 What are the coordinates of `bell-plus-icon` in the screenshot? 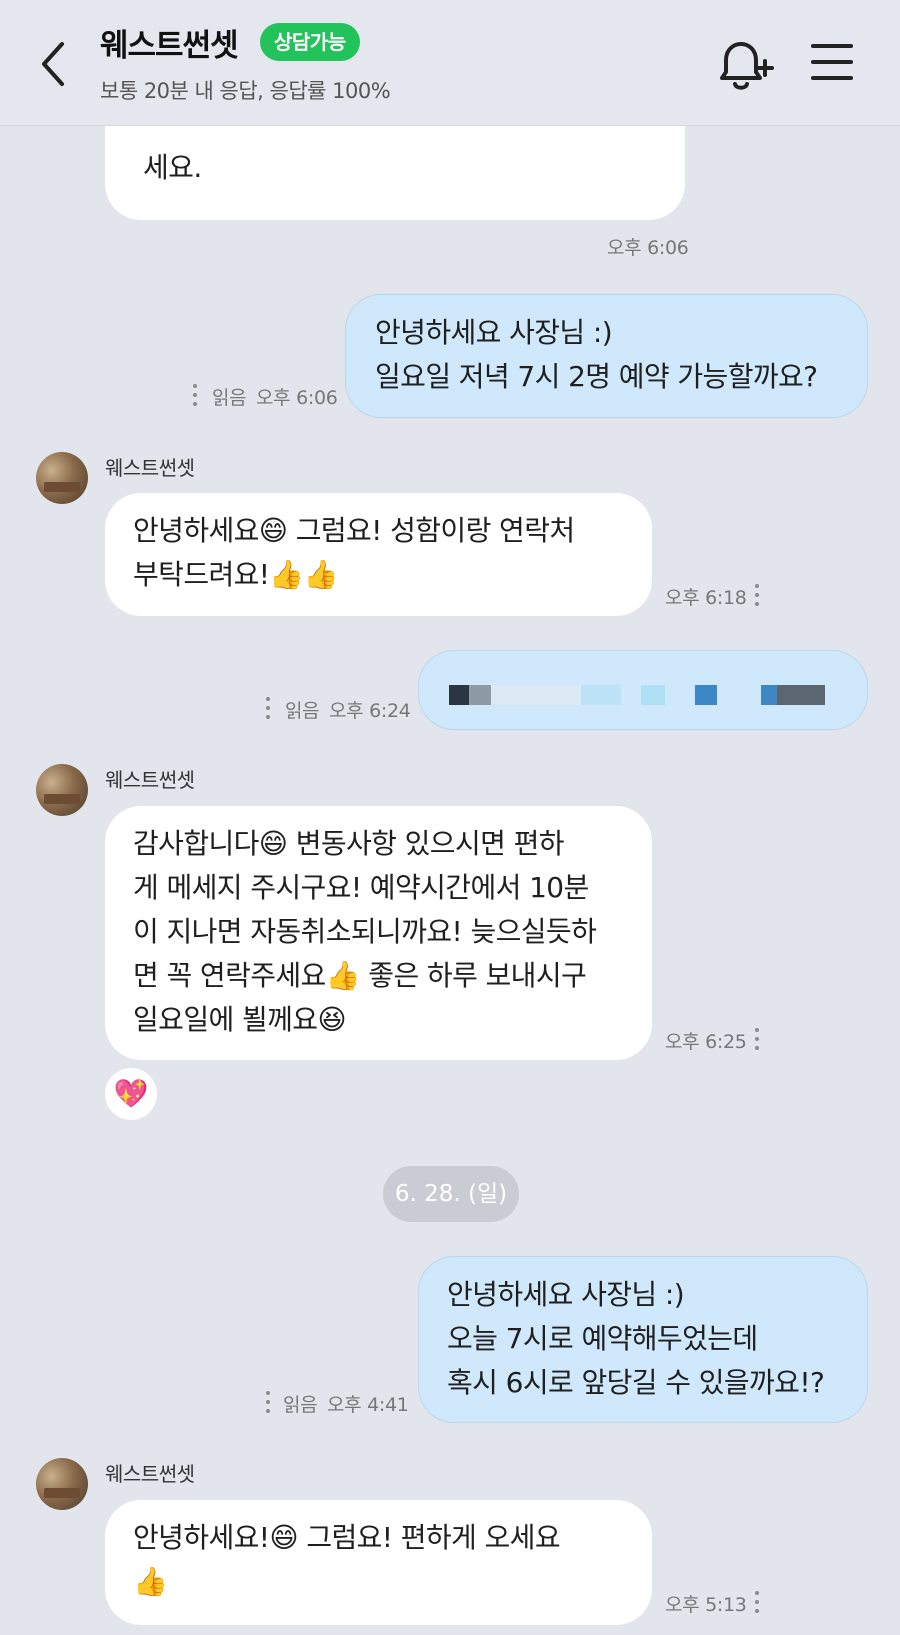 It's located at (747, 66).